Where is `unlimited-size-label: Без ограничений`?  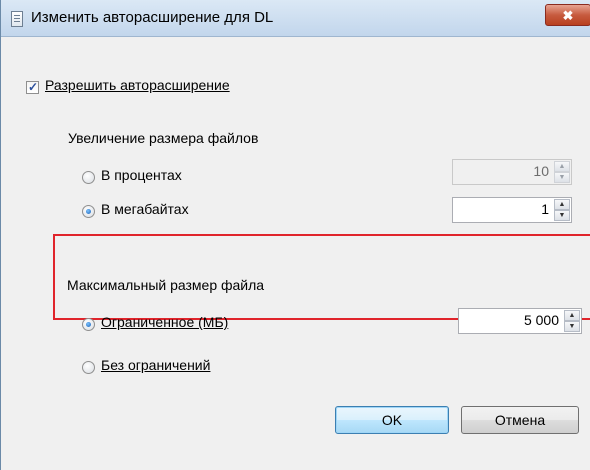
unlimited-size-label: Без ограничений is located at coordinates (155, 365).